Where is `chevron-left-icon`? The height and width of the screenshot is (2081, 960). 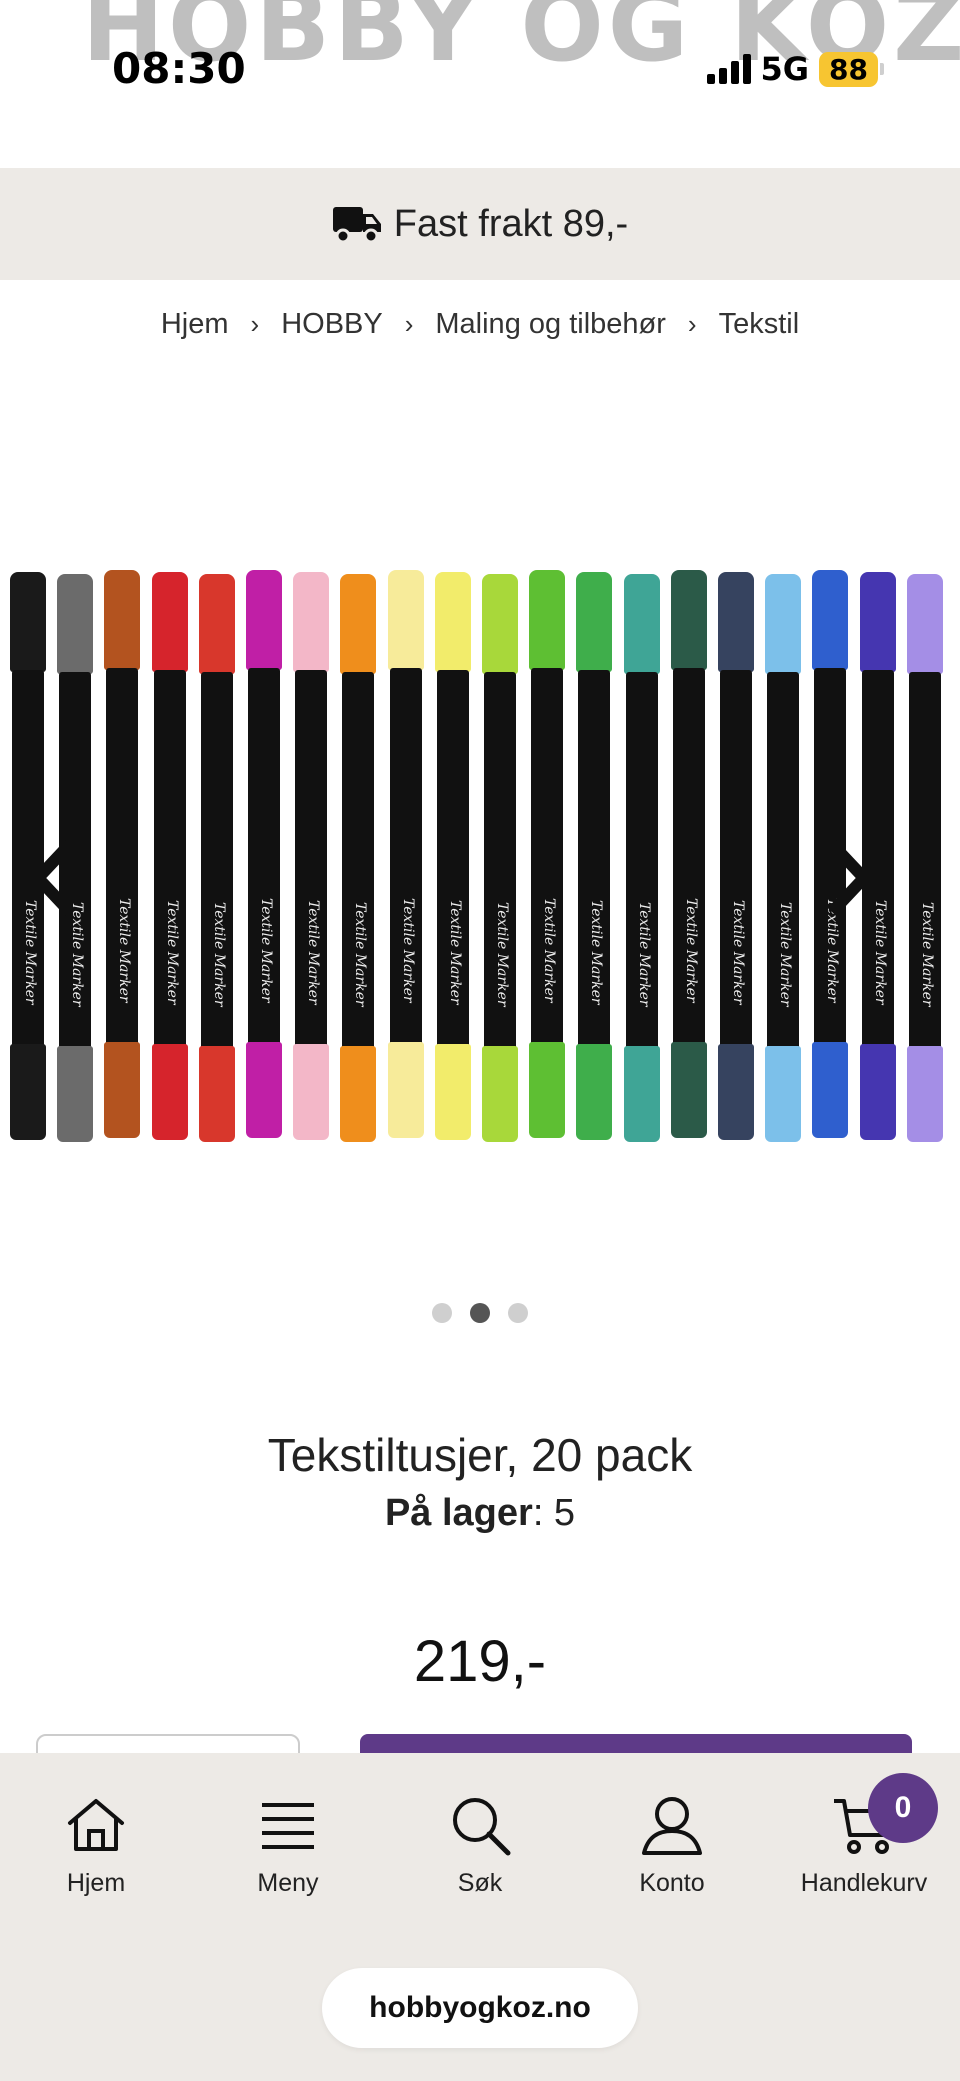
chevron-left-icon is located at coordinates (52, 878).